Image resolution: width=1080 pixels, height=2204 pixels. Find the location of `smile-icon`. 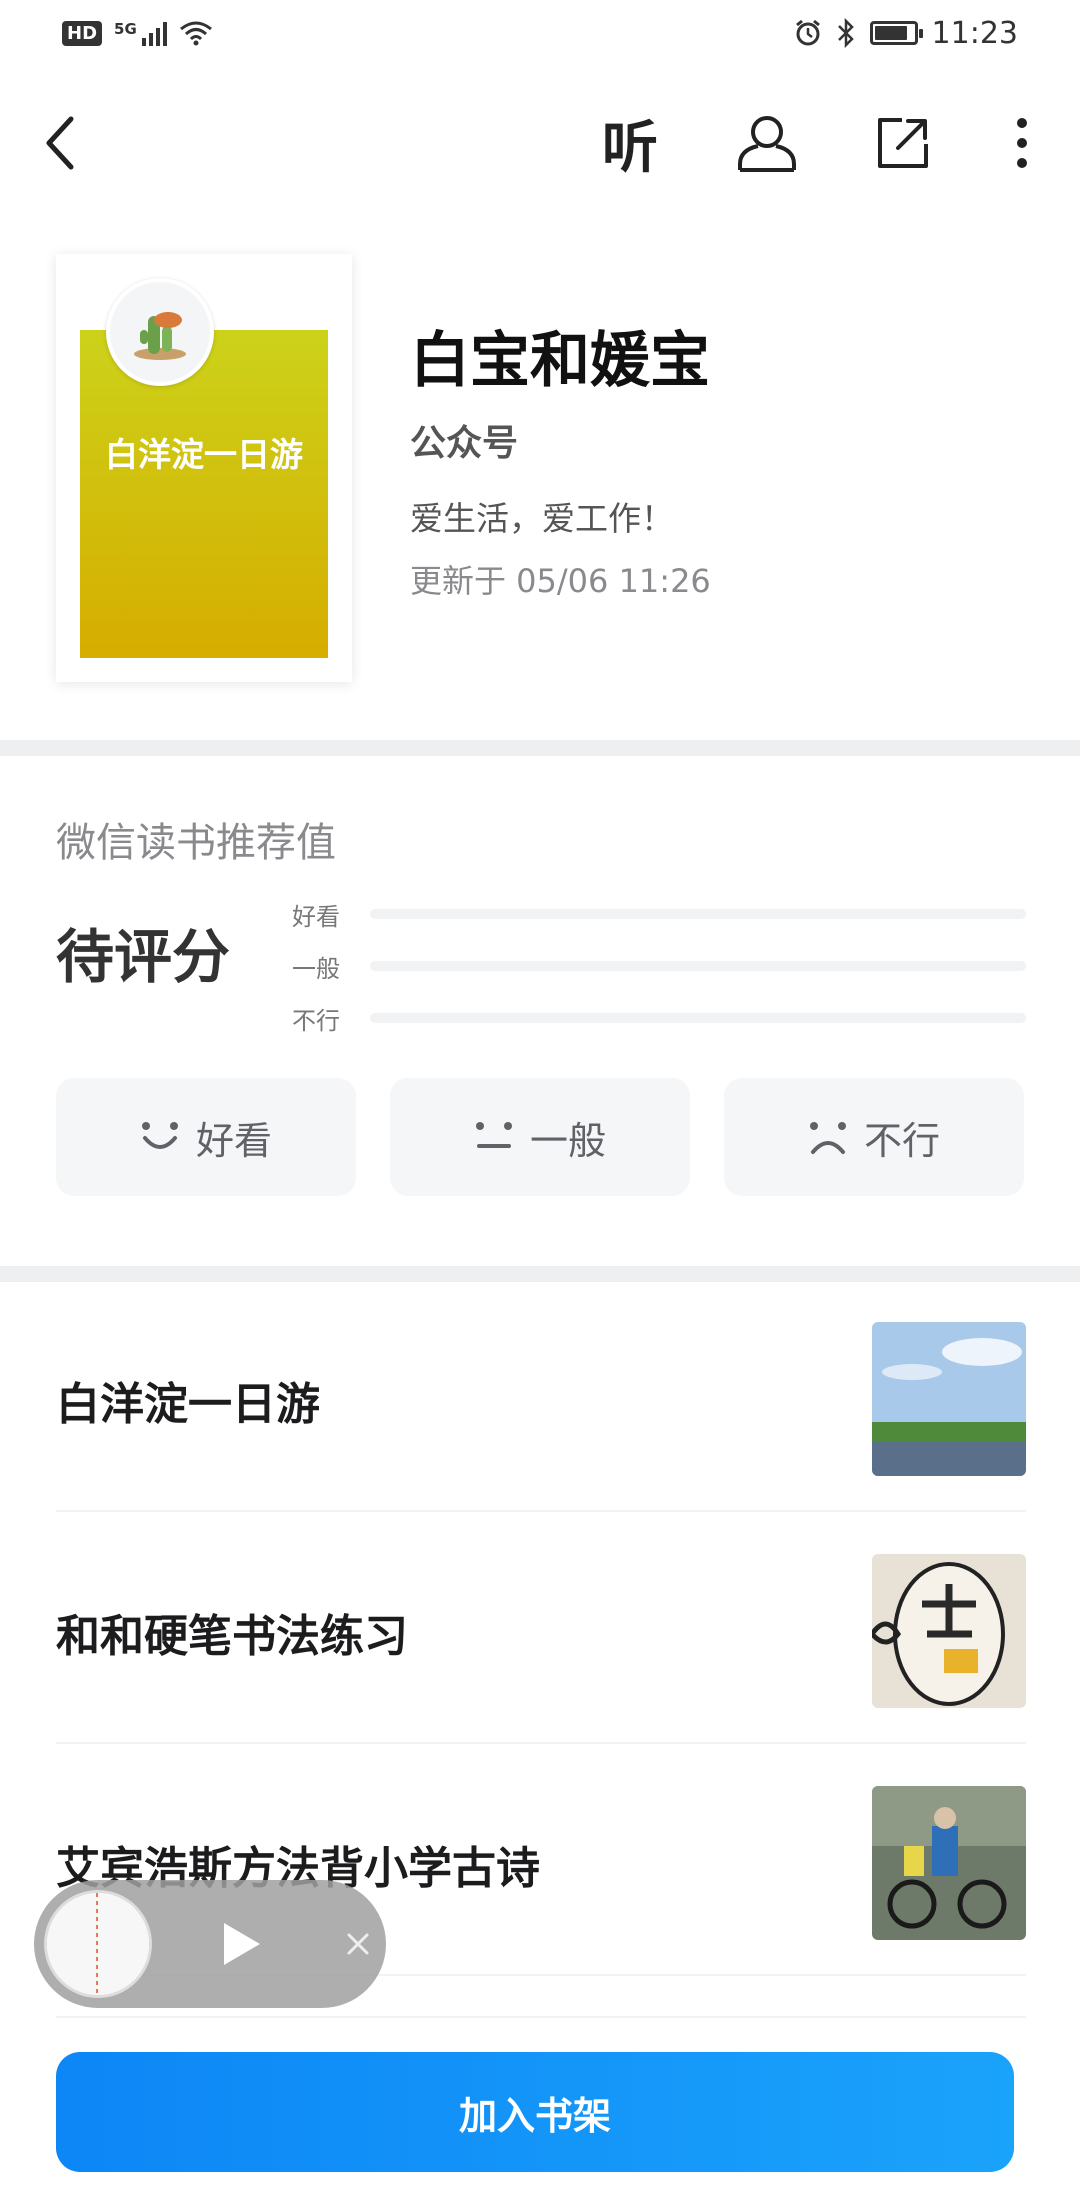

smile-icon is located at coordinates (159, 1135).